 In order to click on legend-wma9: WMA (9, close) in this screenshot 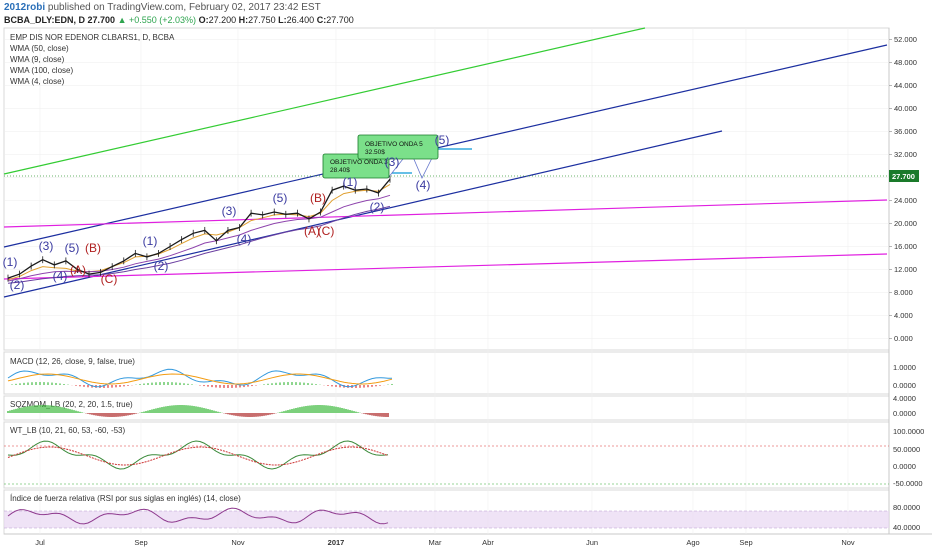, I will do `click(37, 59)`.